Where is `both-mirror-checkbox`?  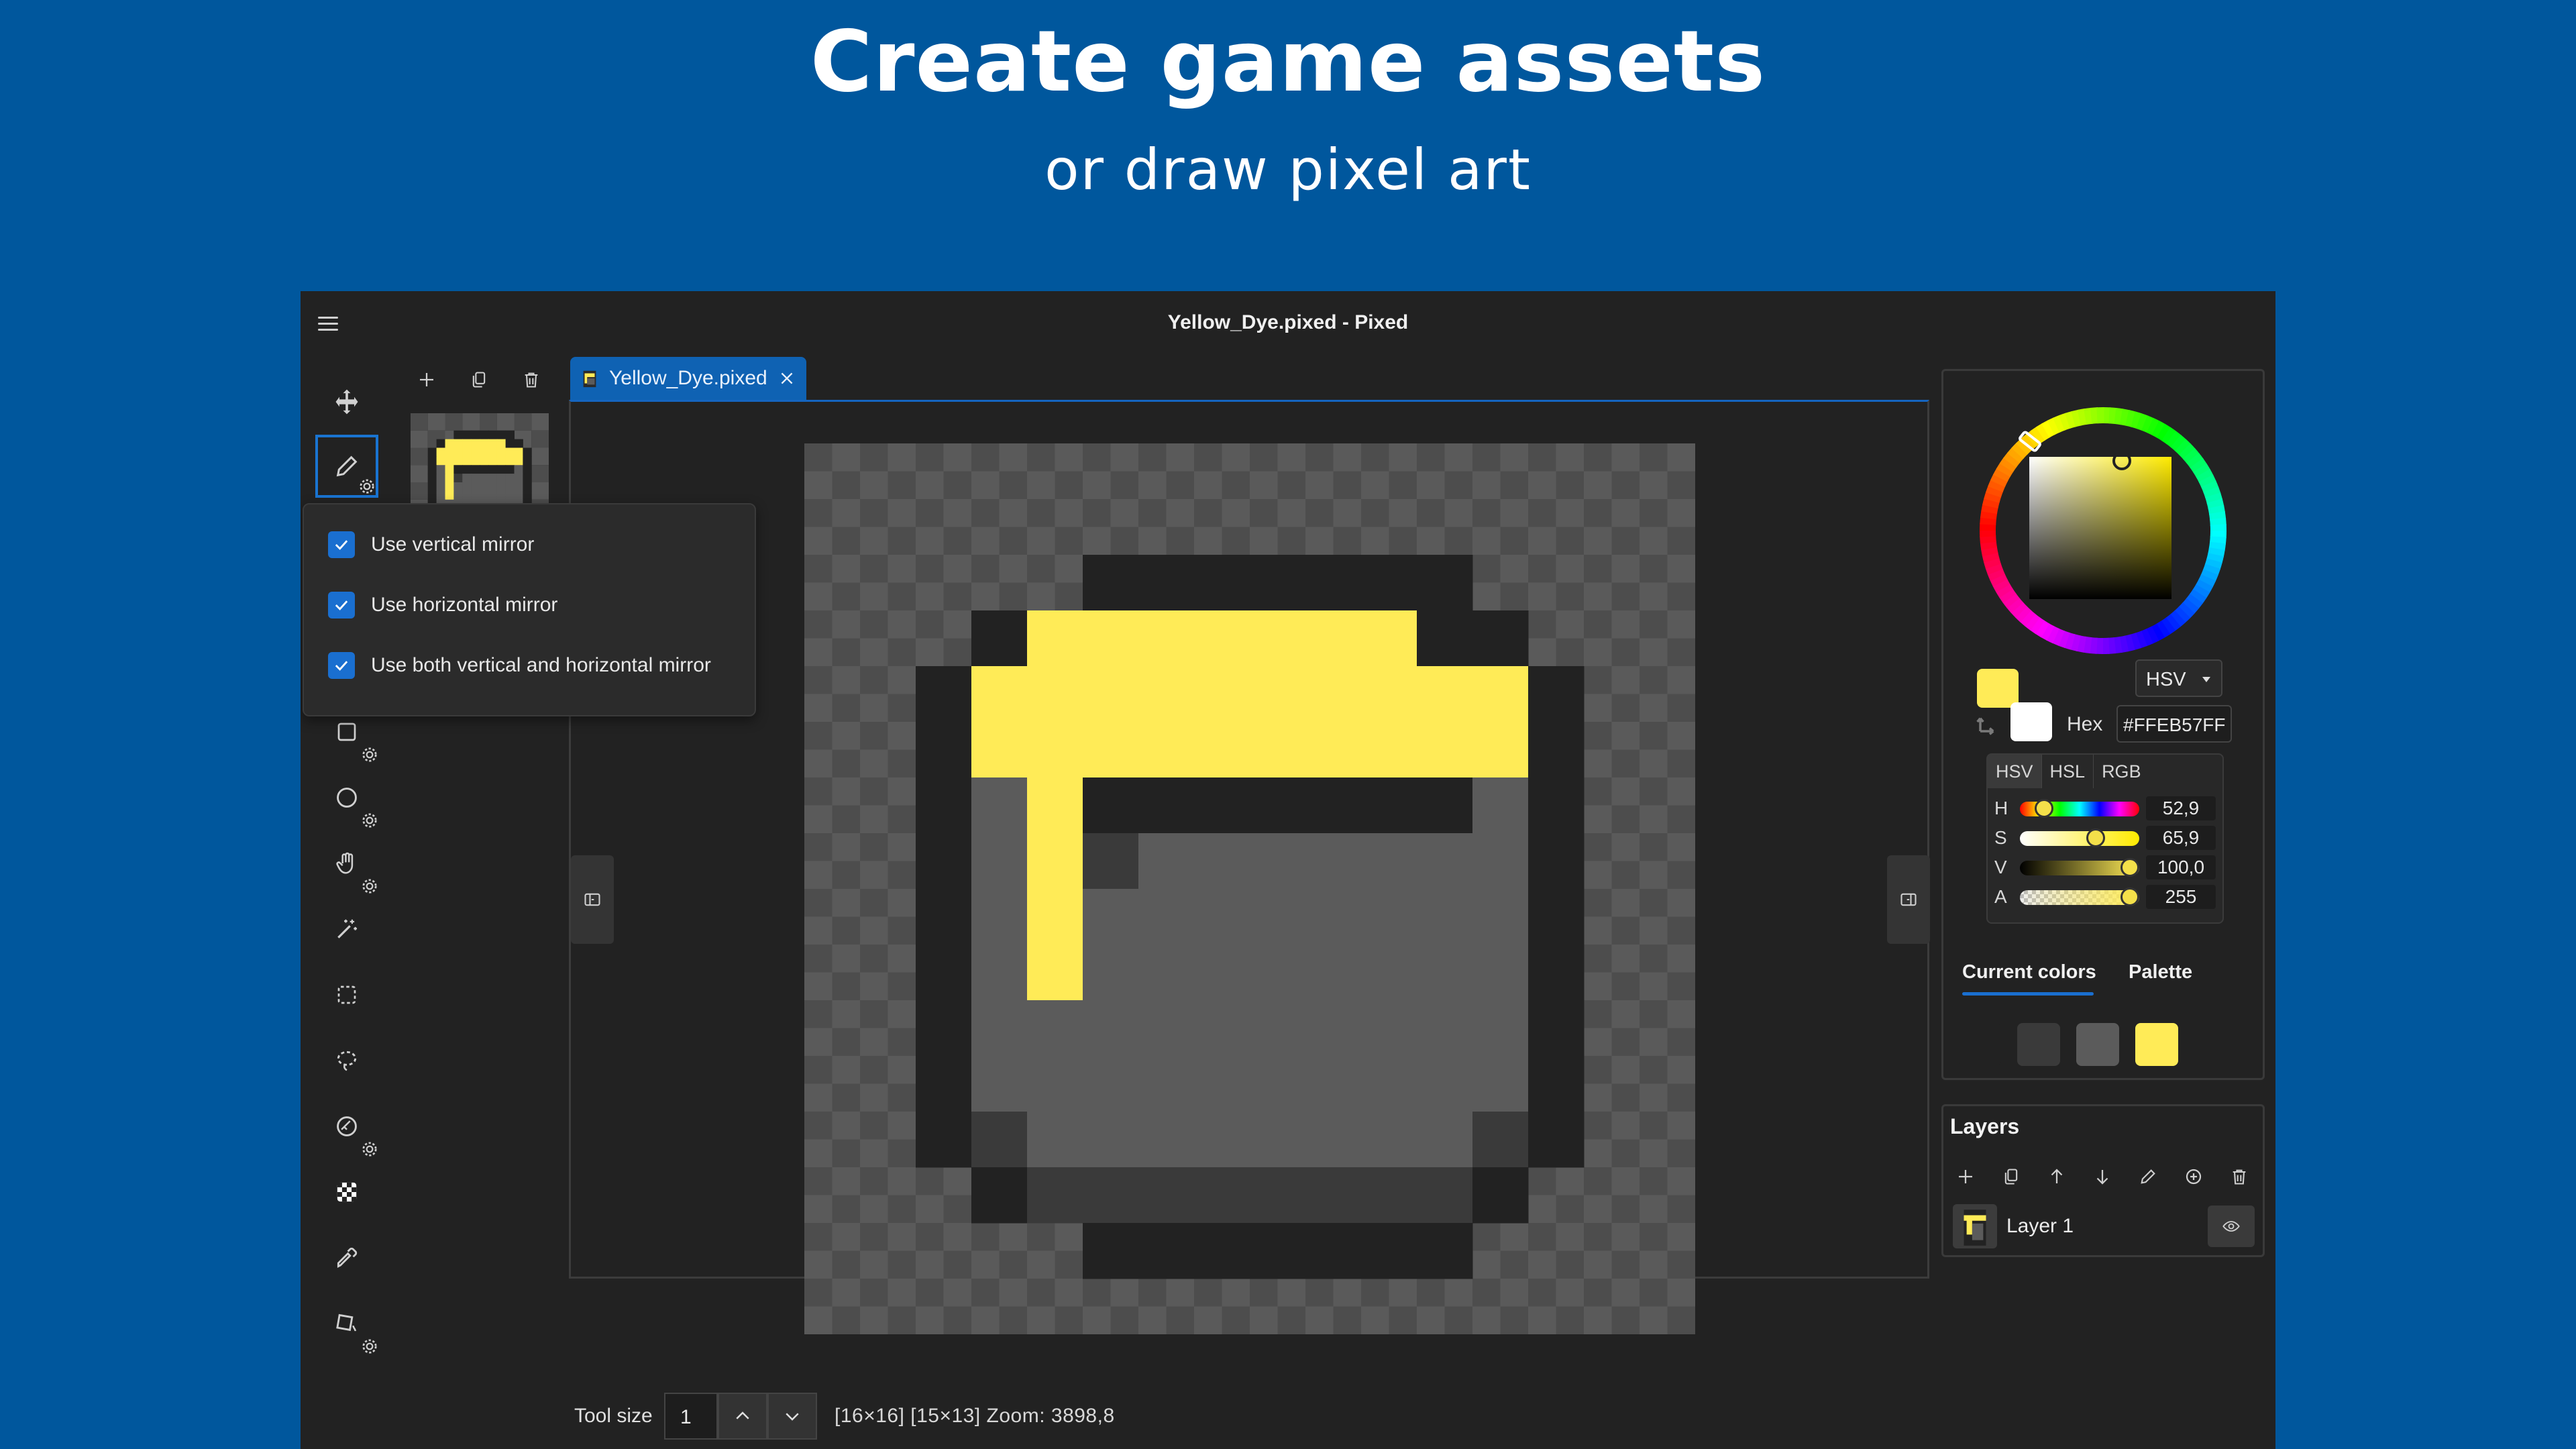 both-mirror-checkbox is located at coordinates (341, 665).